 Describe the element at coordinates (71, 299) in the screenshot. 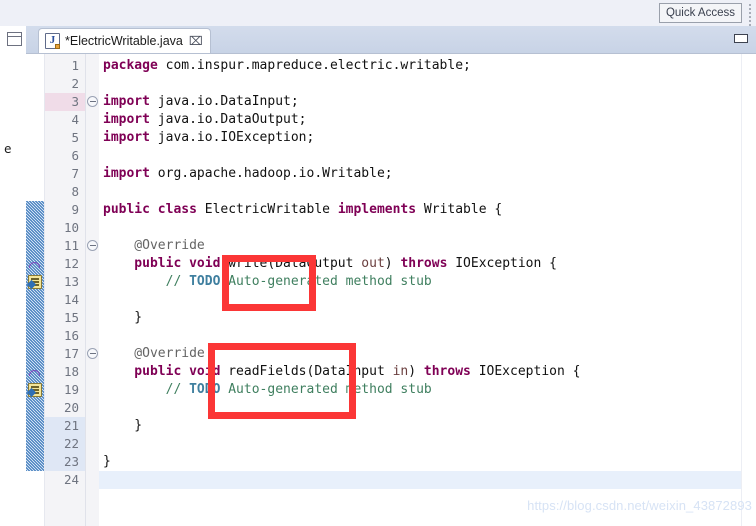

I see `line-number: 14` at that location.